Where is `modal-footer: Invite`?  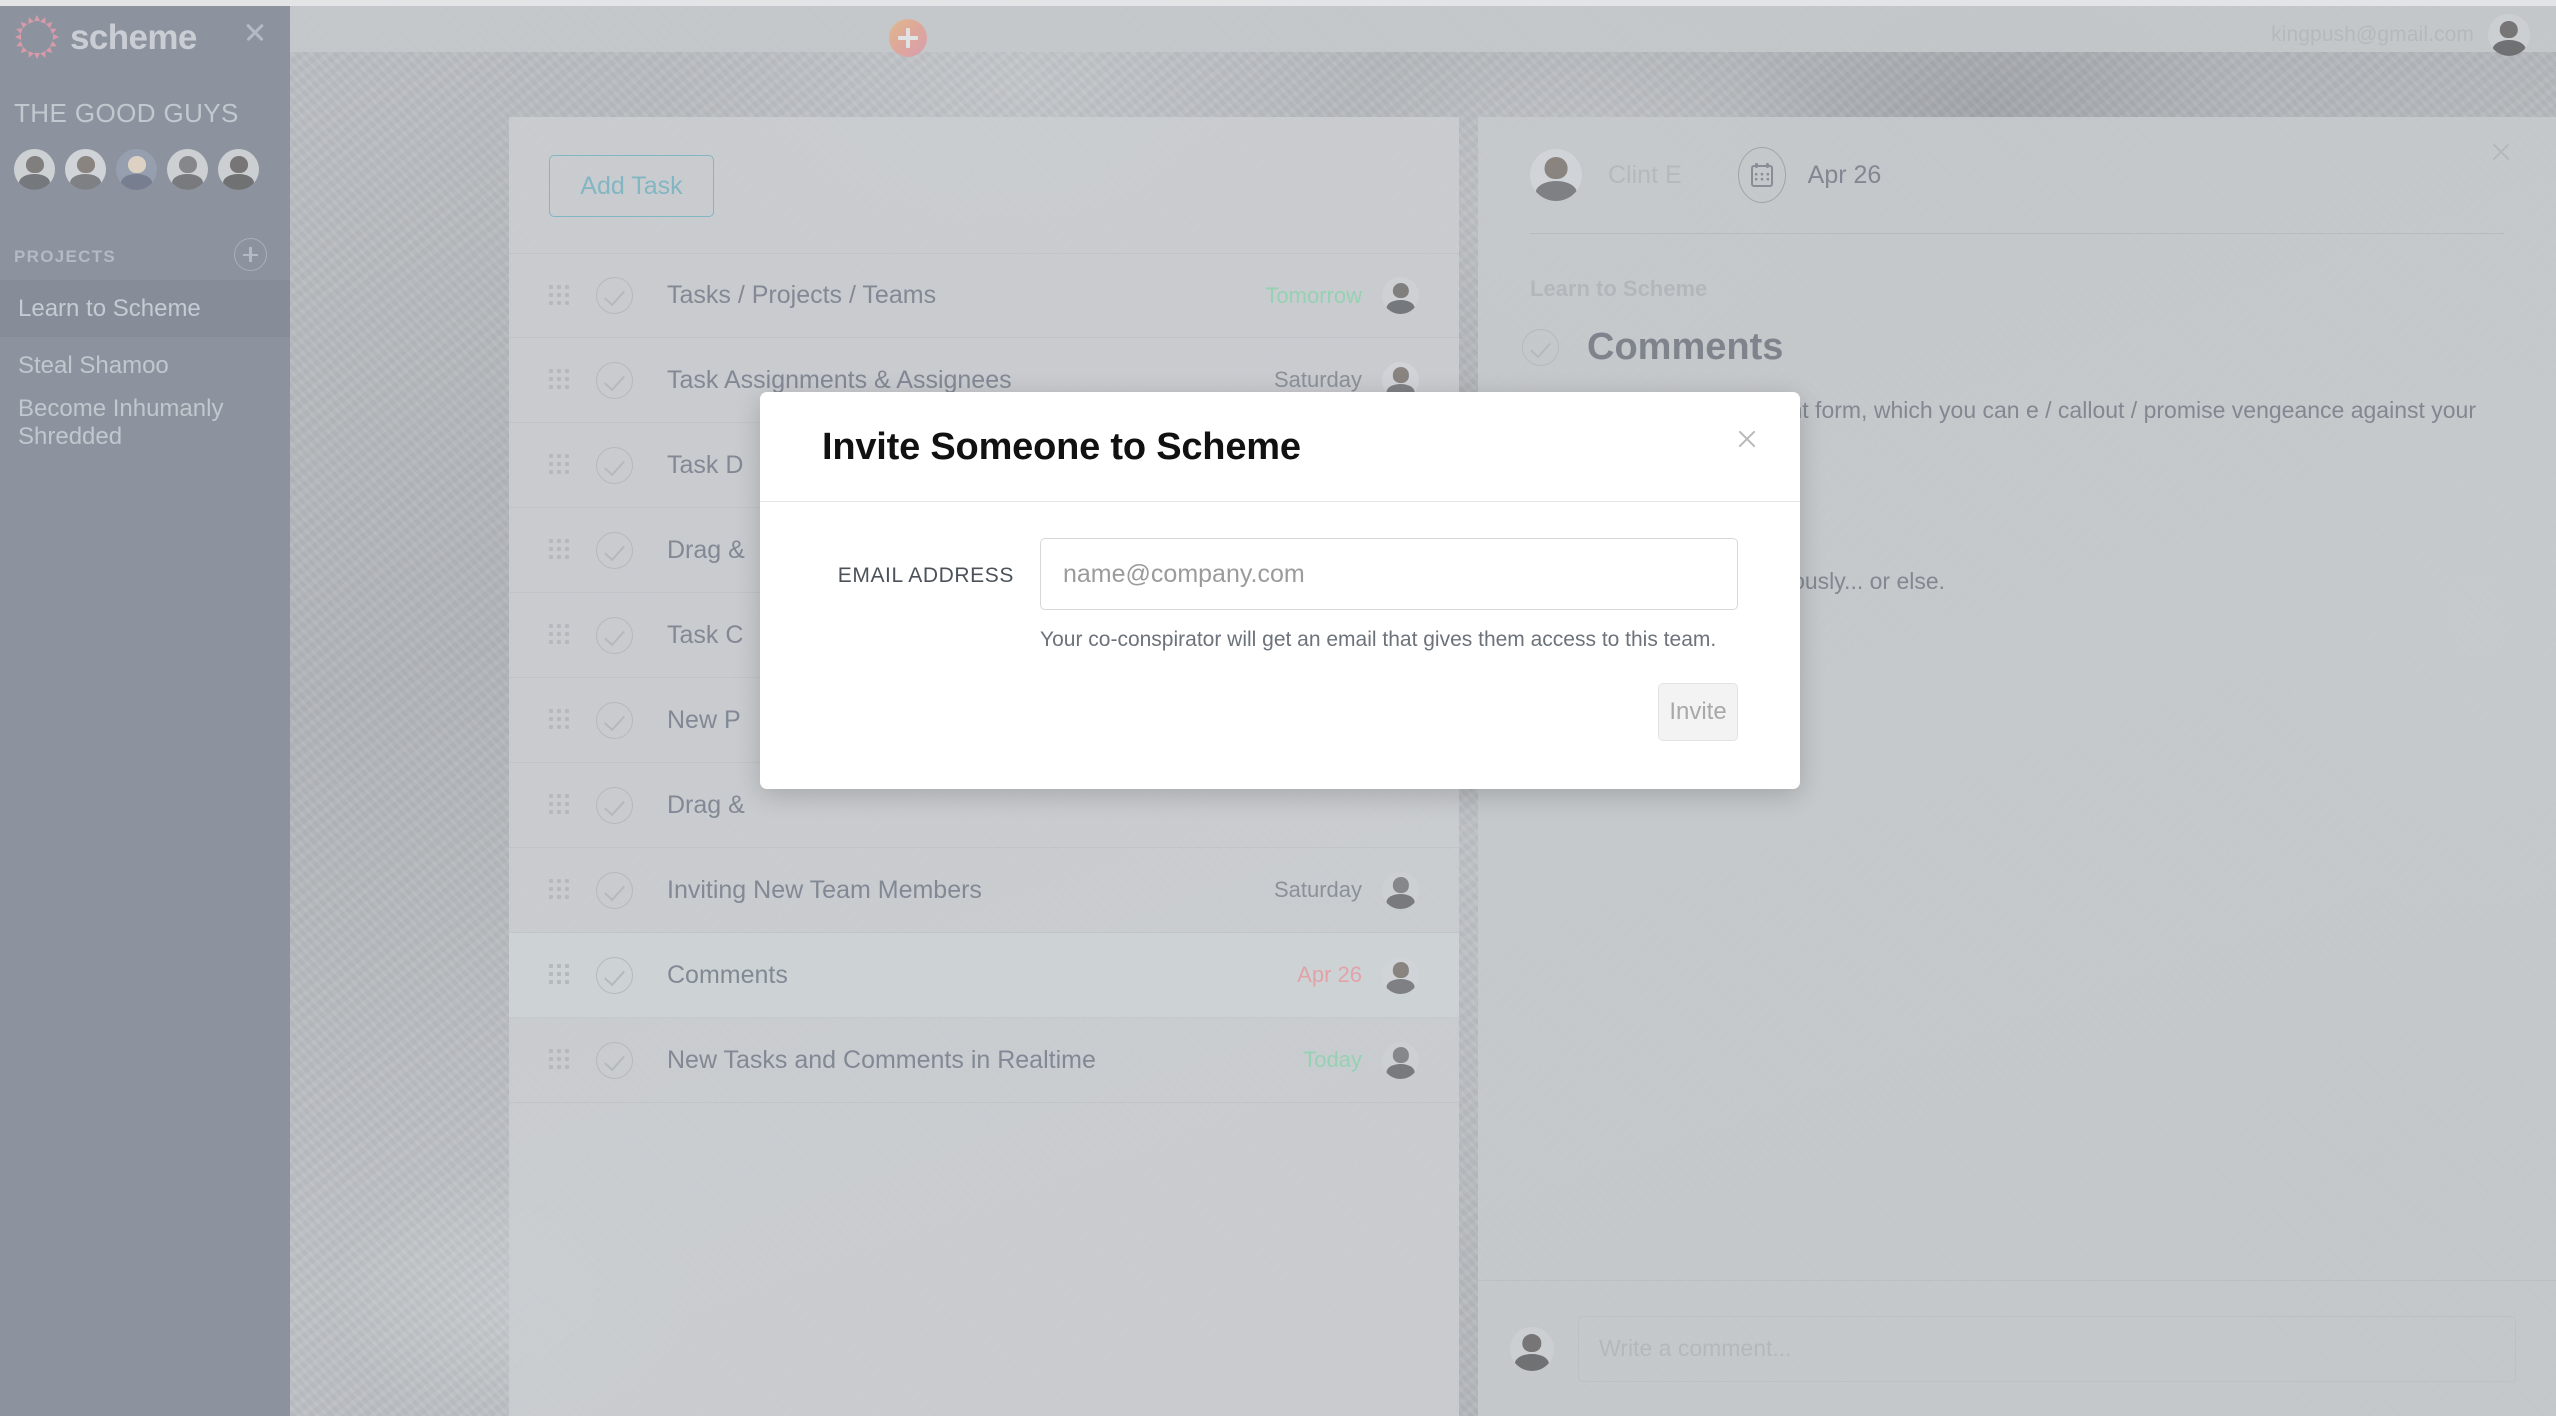
modal-footer: Invite is located at coordinates (1280, 735).